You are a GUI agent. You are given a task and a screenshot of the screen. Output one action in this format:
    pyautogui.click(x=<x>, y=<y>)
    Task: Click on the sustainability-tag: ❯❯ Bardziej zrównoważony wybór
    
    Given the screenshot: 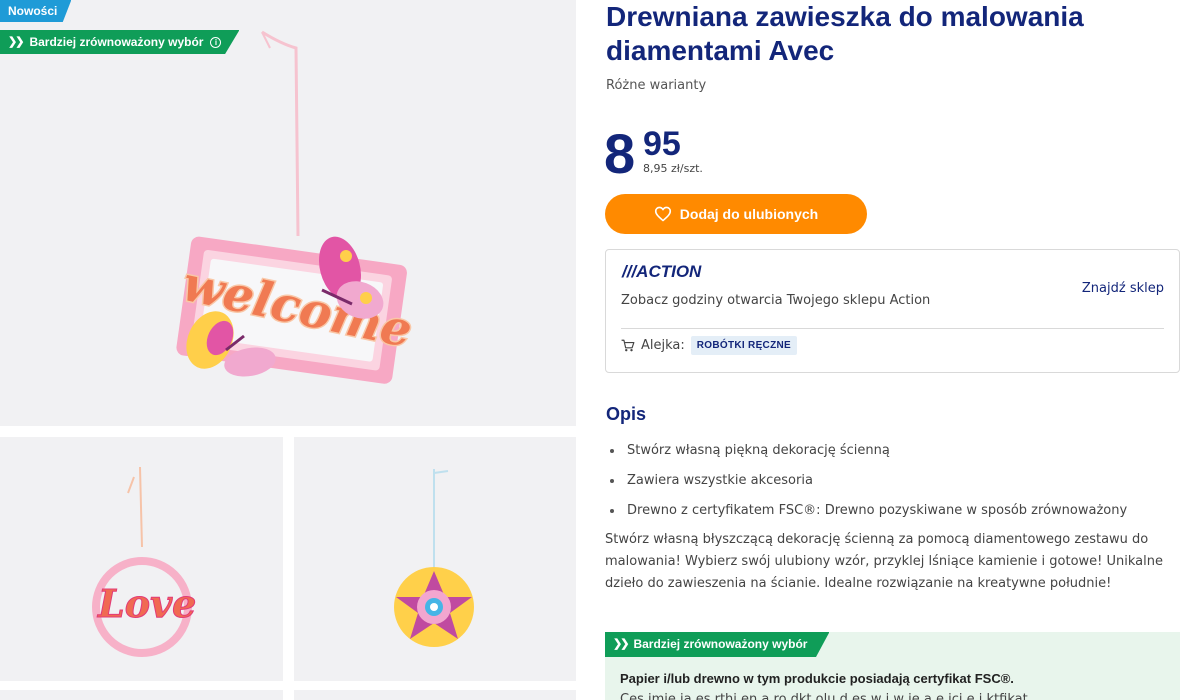 What is the action you would take?
    pyautogui.click(x=717, y=644)
    